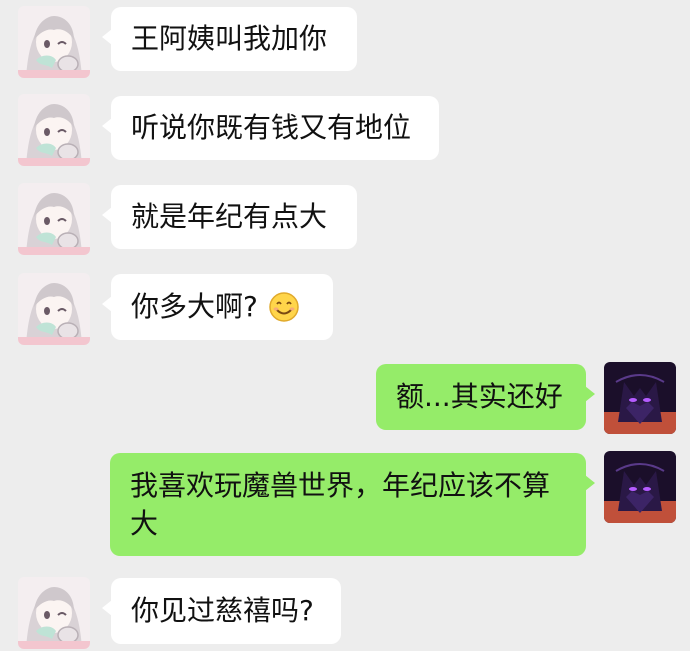 Image resolution: width=690 pixels, height=651 pixels. I want to click on message-bubble: 就是年纪有点大, so click(229, 217).